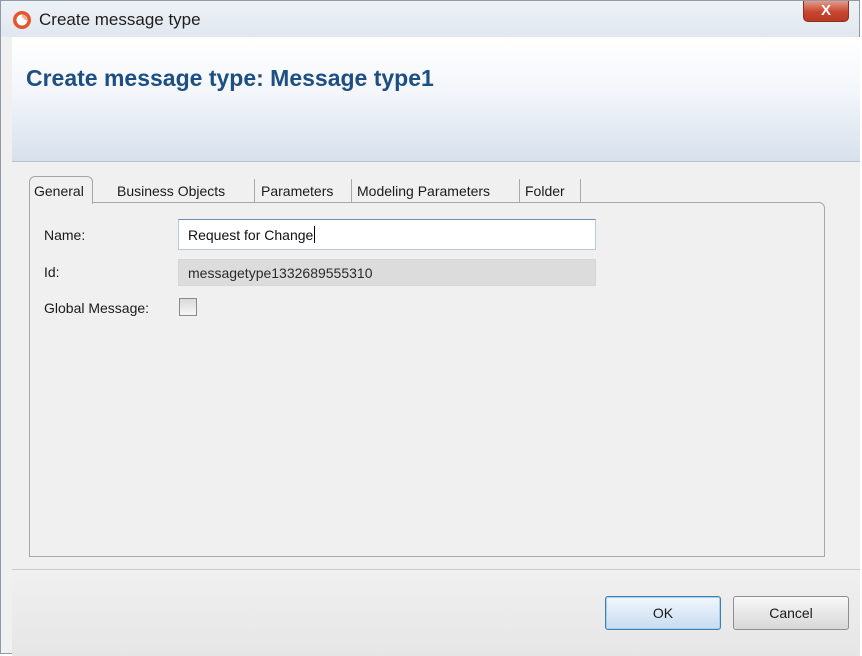  I want to click on name-input: Request for Change, so click(387, 234).